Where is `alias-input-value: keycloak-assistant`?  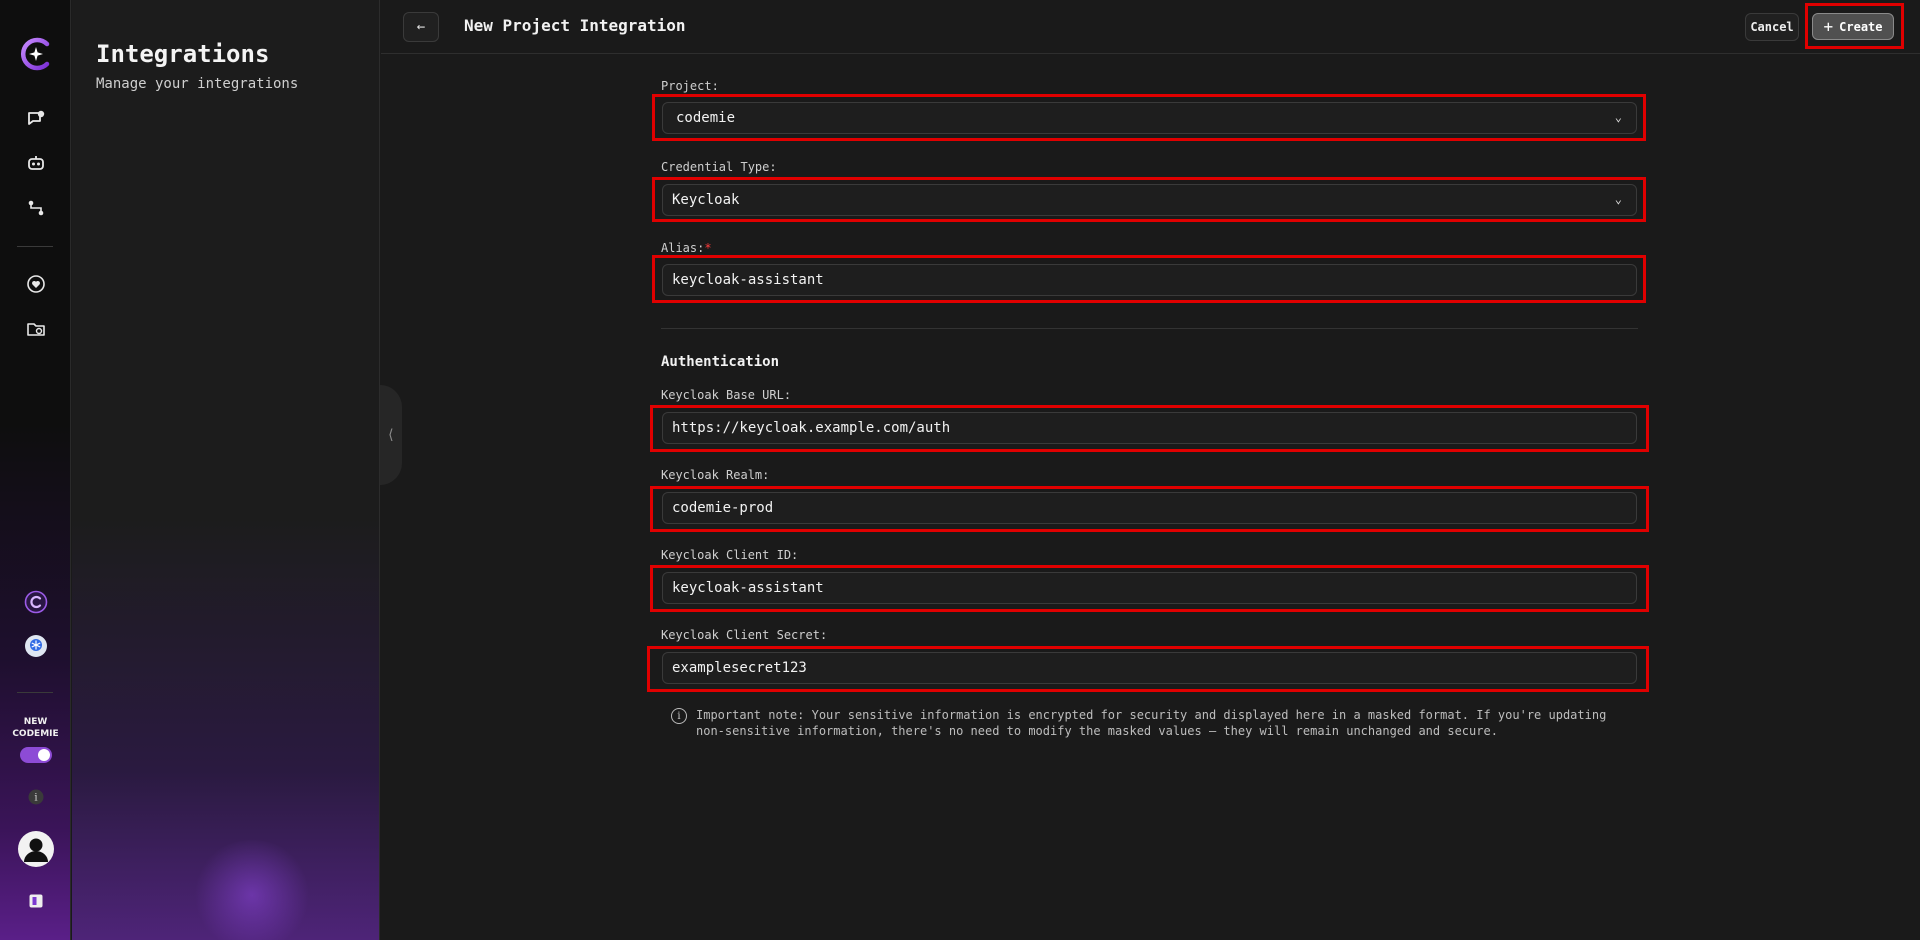 alias-input-value: keycloak-assistant is located at coordinates (748, 280).